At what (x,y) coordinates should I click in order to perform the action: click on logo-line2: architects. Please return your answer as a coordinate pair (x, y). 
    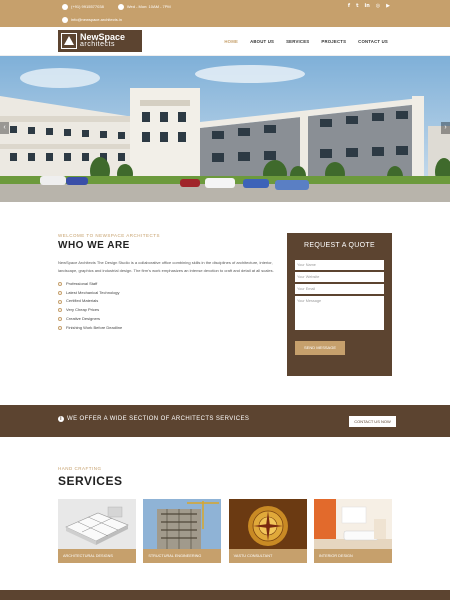
    Looking at the image, I should click on (97, 44).